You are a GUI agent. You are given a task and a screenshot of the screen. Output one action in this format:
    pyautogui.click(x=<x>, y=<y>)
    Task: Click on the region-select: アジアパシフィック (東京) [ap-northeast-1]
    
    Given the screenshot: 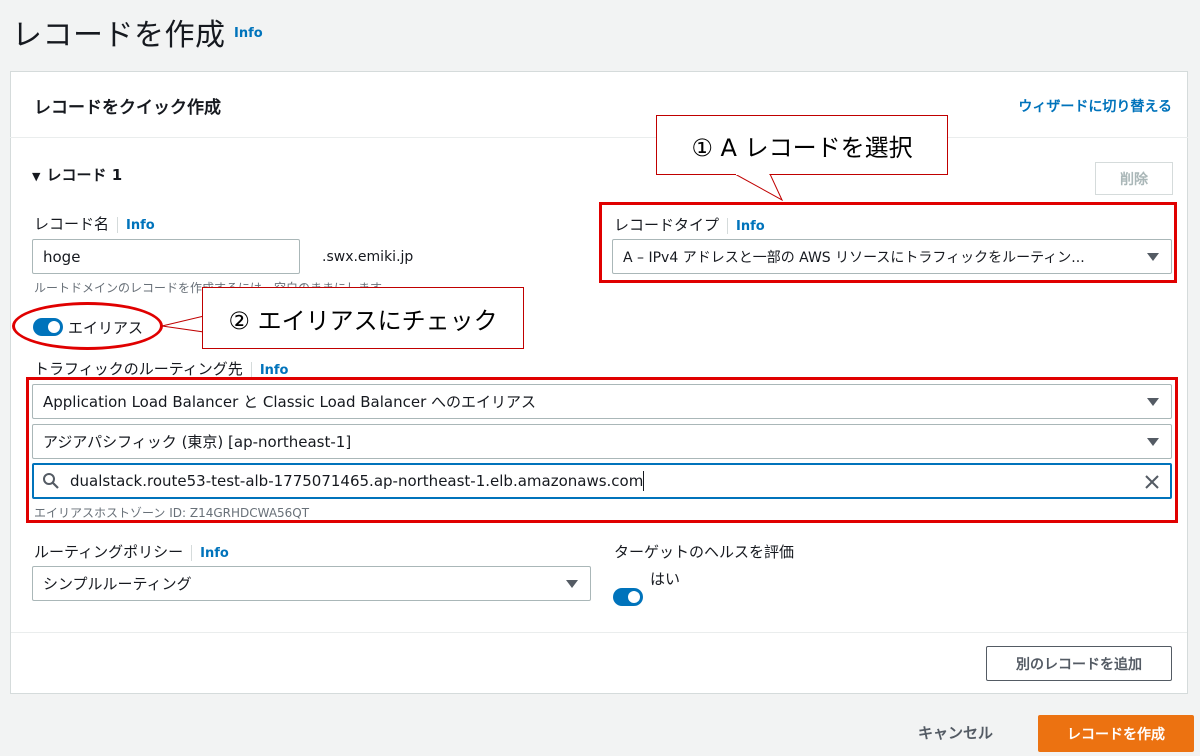 What is the action you would take?
    pyautogui.click(x=602, y=441)
    